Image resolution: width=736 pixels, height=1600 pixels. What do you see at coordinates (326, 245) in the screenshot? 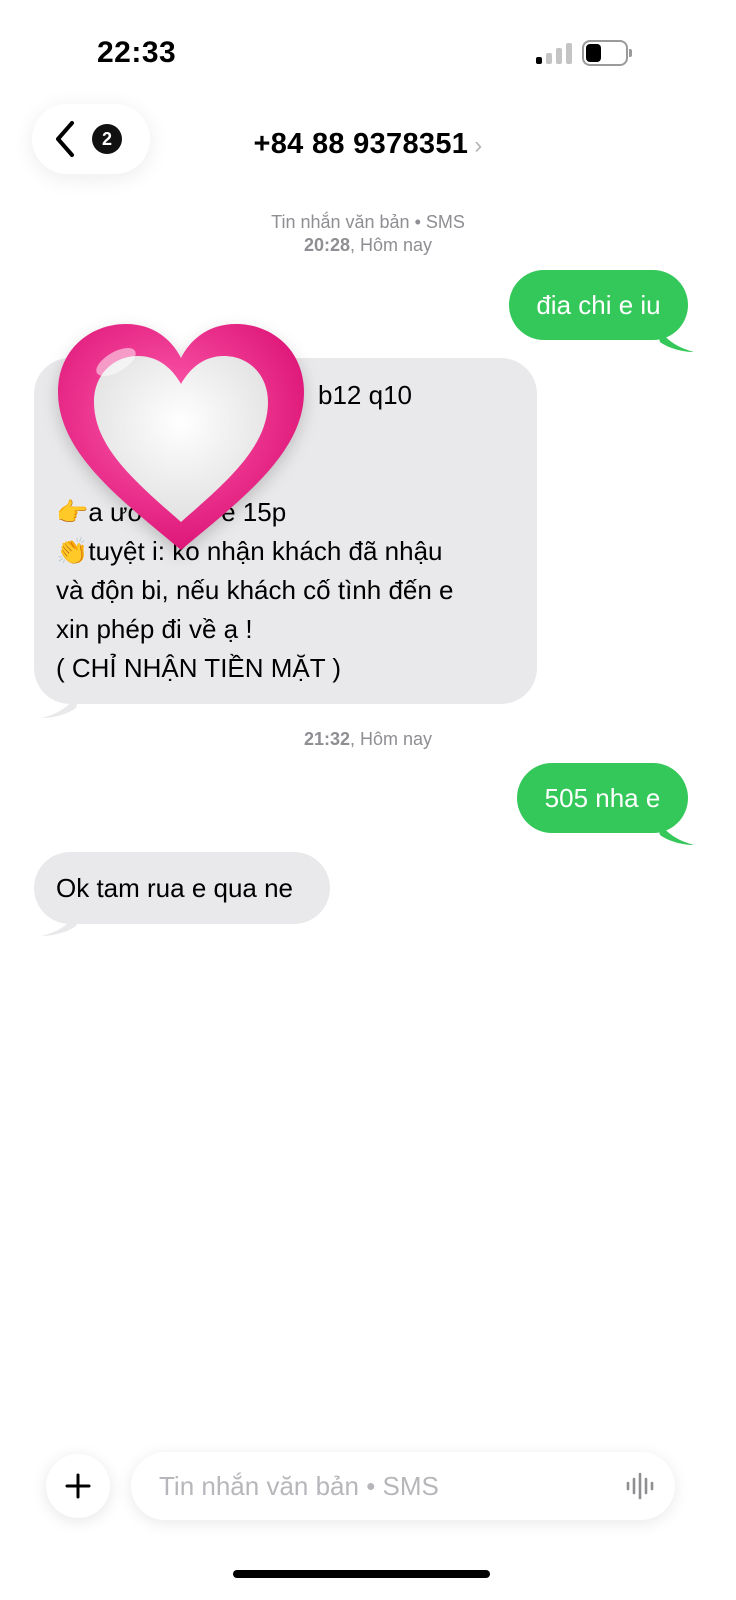
I see `meta-time-1: 20:28` at bounding box center [326, 245].